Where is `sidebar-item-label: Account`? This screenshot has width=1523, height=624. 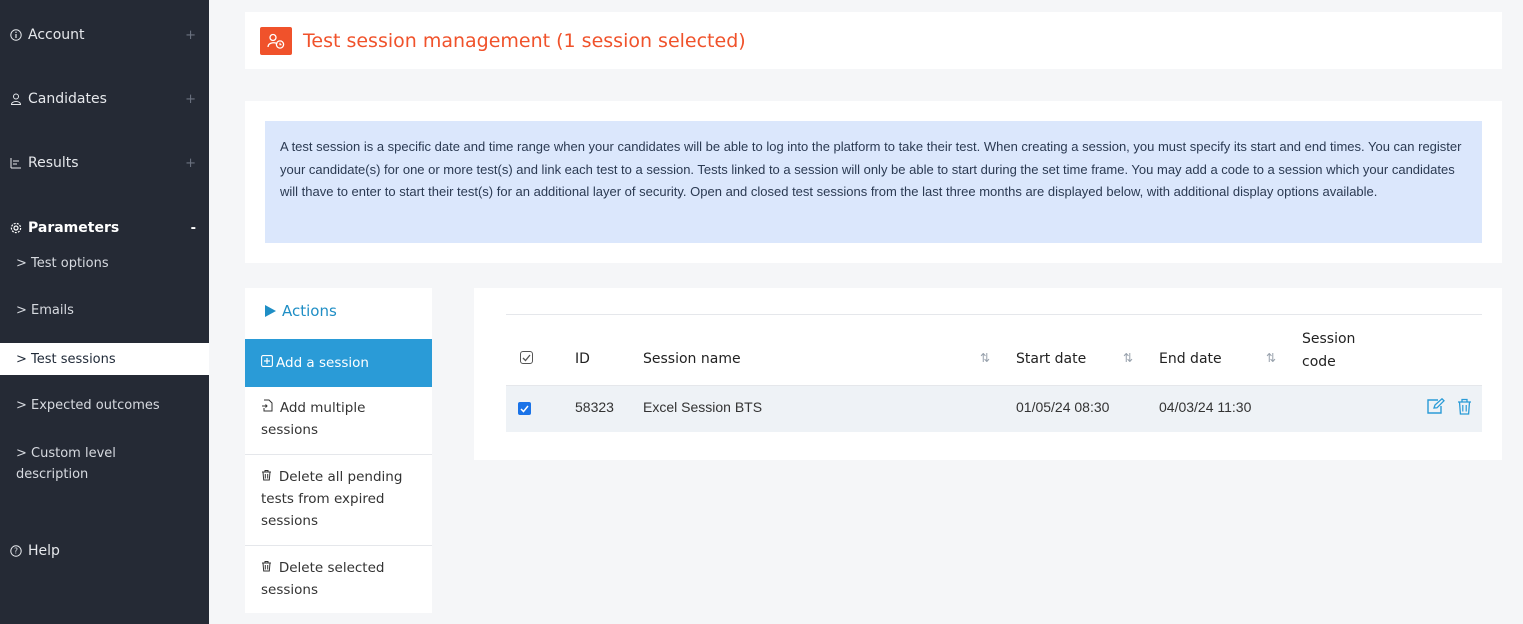
sidebar-item-label: Account is located at coordinates (56, 35).